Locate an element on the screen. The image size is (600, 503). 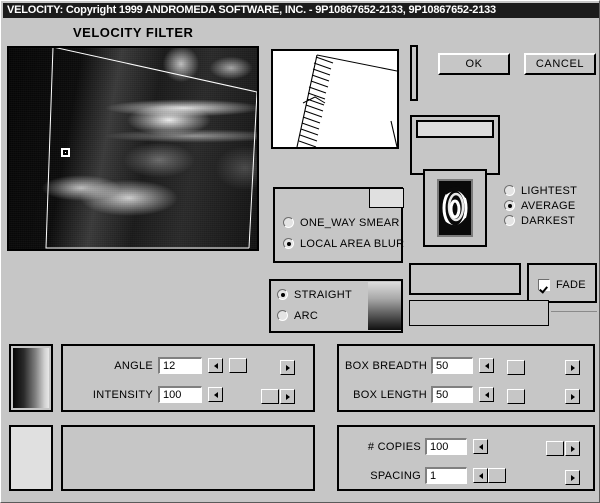
blend-option-lightest: LIGHTEST is located at coordinates (550, 190).